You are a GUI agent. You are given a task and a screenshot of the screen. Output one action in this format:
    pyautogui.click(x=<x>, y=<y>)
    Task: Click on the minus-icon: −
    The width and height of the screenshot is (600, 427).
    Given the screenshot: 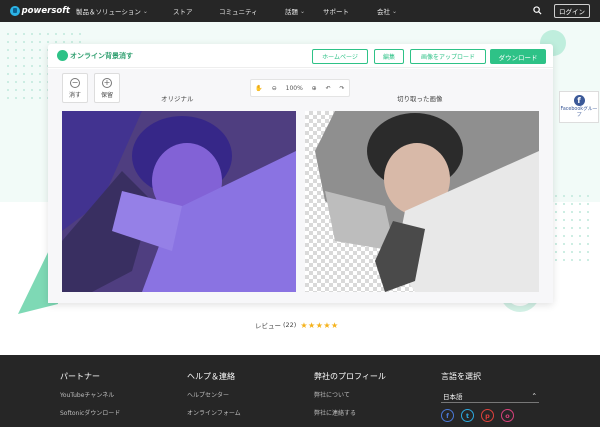 What is the action you would take?
    pyautogui.click(x=75, y=82)
    